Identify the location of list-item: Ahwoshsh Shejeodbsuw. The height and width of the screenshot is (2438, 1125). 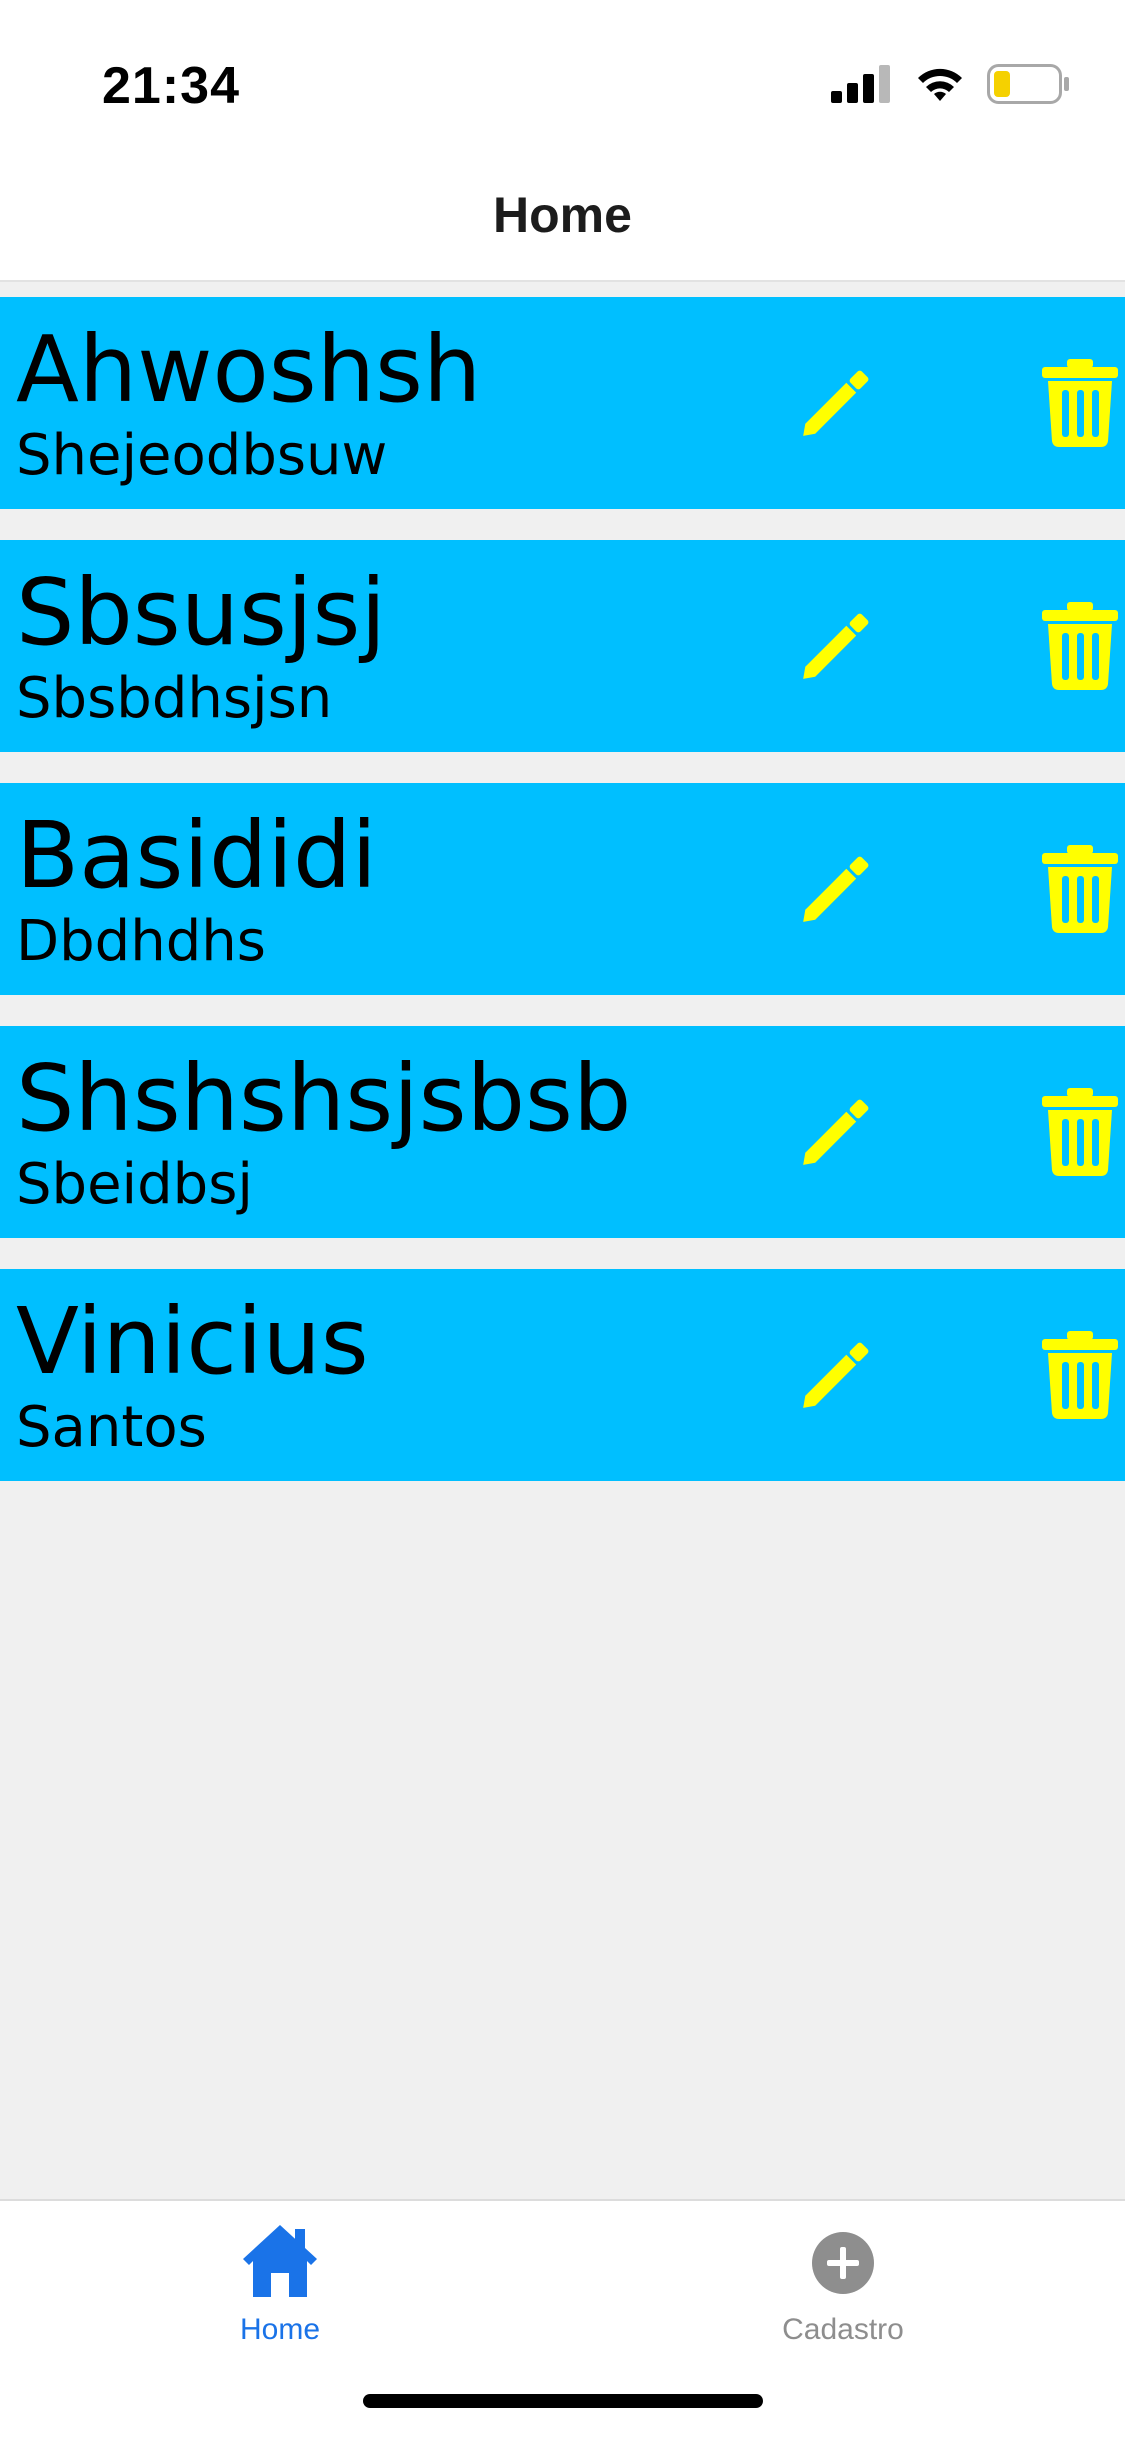
(562, 403).